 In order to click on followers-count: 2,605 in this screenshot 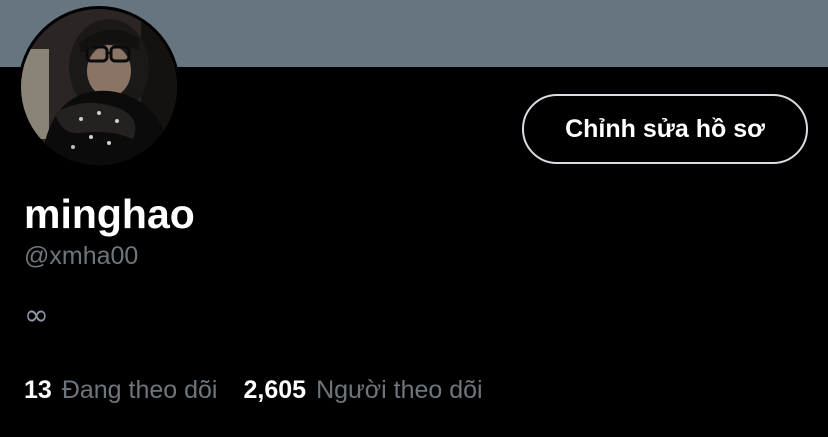, I will do `click(275, 390)`.